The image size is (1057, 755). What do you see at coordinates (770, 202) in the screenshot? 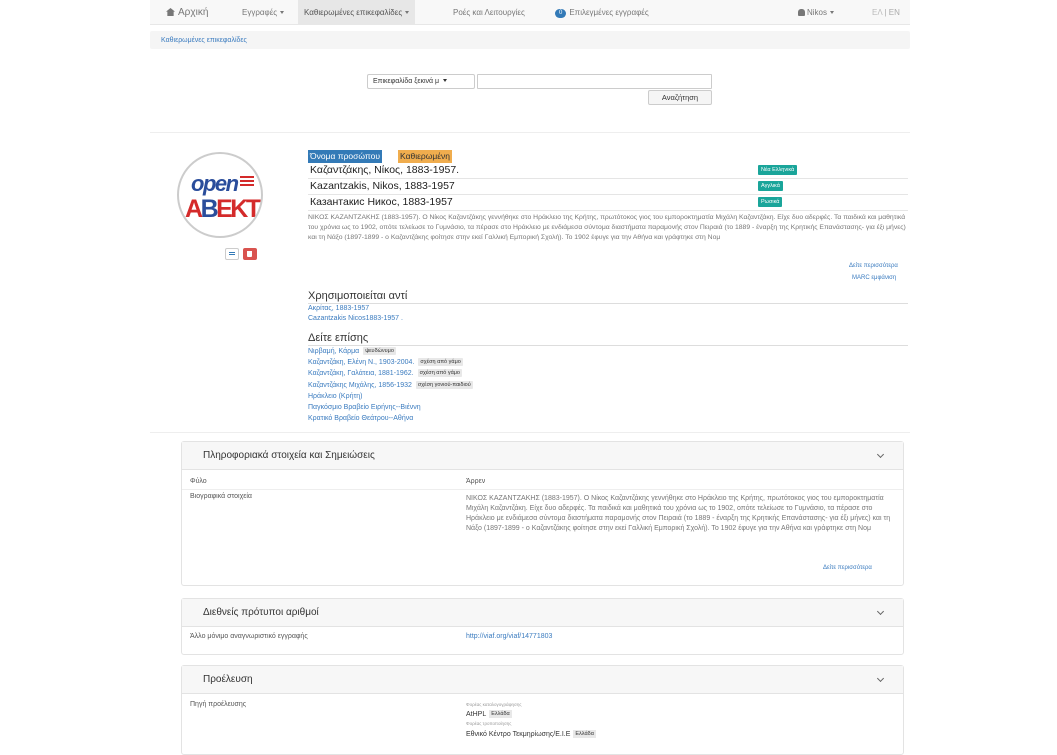
I see `language-badge: Ρωσικά` at bounding box center [770, 202].